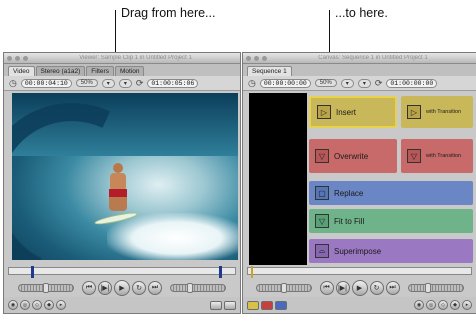  I want to click on canvas-title: Canvas: Sequence 1 in Untitled Project 1, so click(373, 58).